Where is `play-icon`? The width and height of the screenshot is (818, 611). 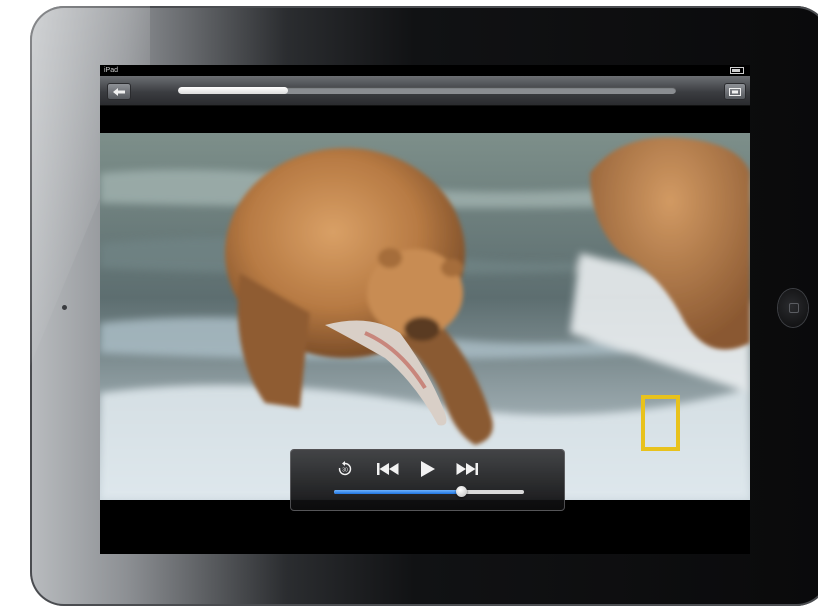 play-icon is located at coordinates (427, 469).